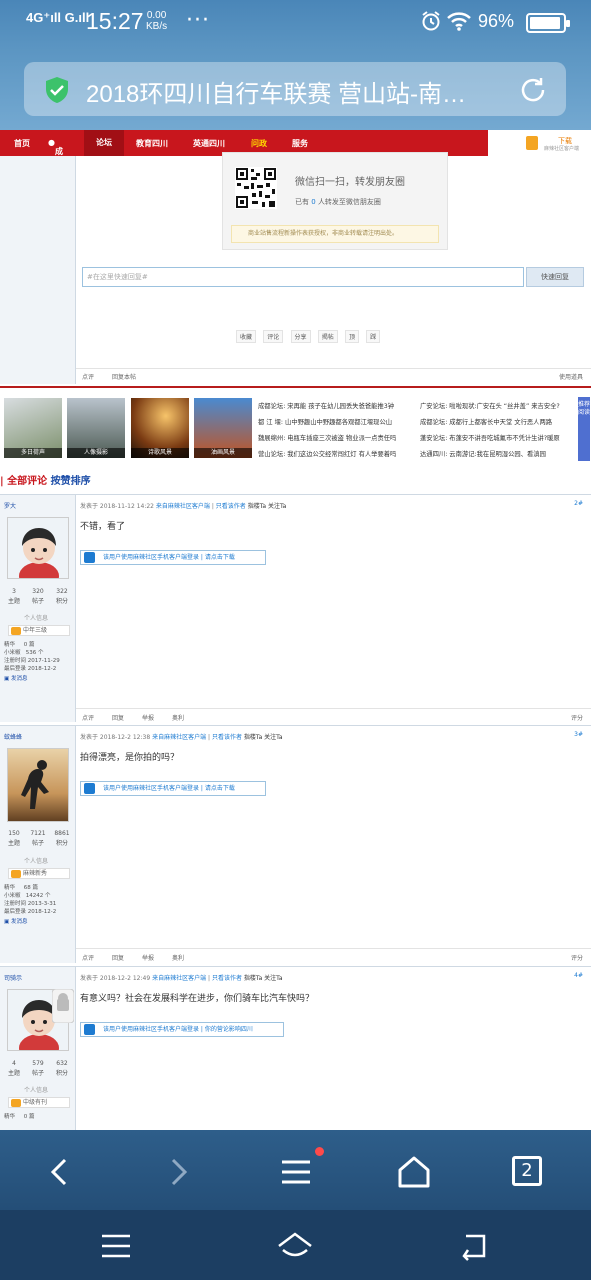  Describe the element at coordinates (474, 1246) in the screenshot. I see `system-back-button` at that location.